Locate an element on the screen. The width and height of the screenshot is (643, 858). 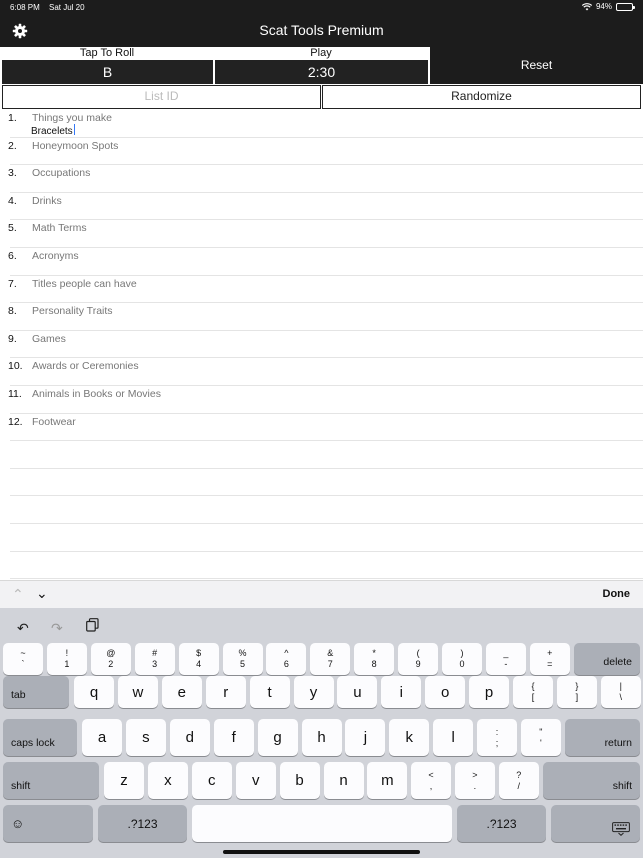
list-item: 2. Honeymoon Spots is located at coordinates (325, 152).